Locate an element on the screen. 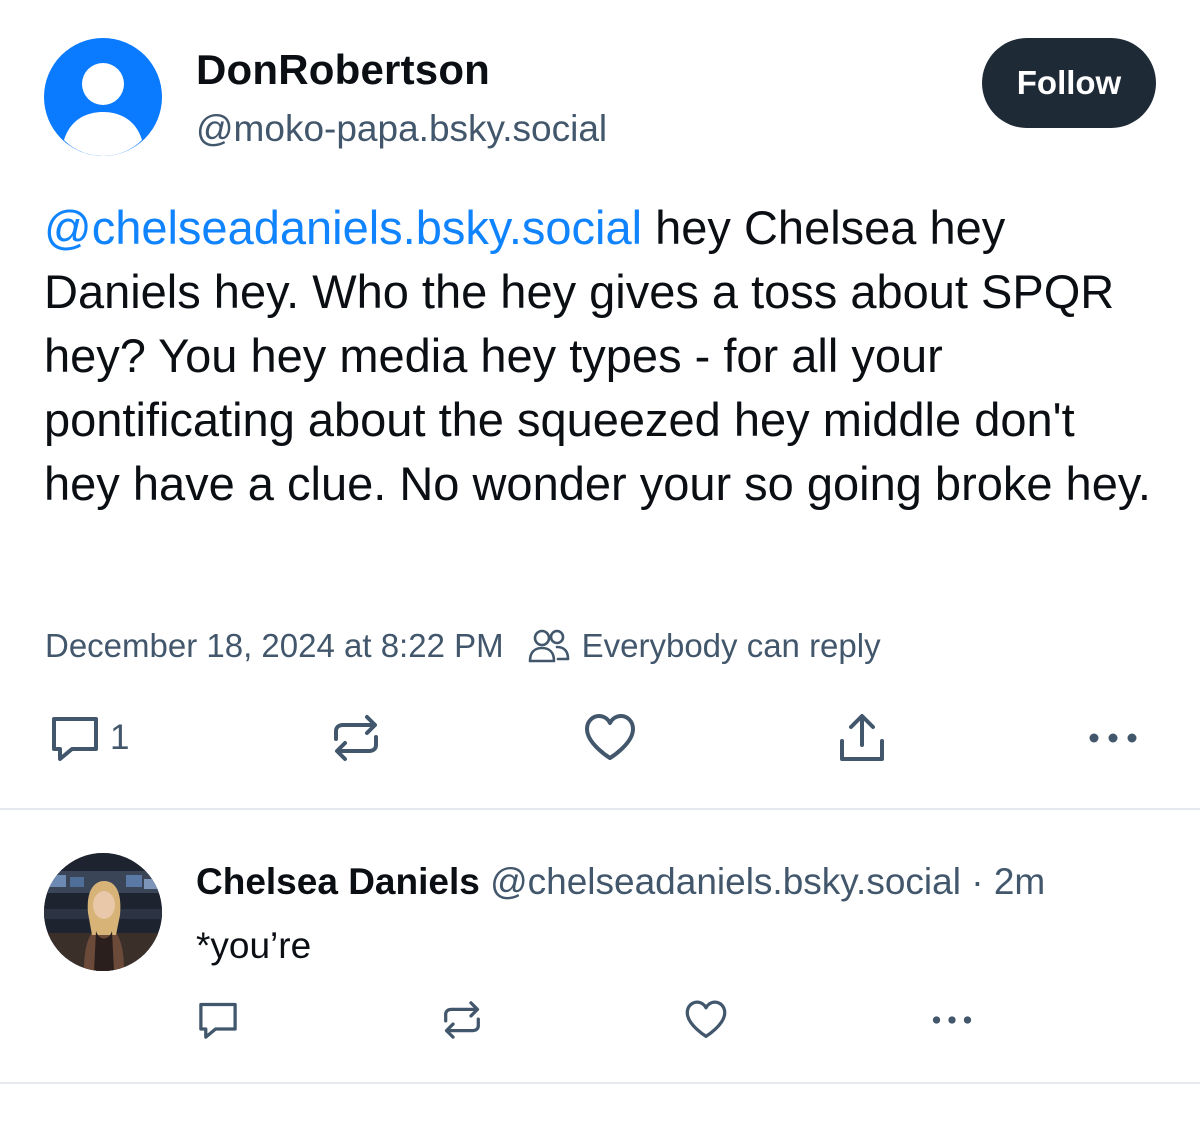 This screenshot has height=1139, width=1200. reply-author-name: Chelsea Daniels is located at coordinates (338, 881).